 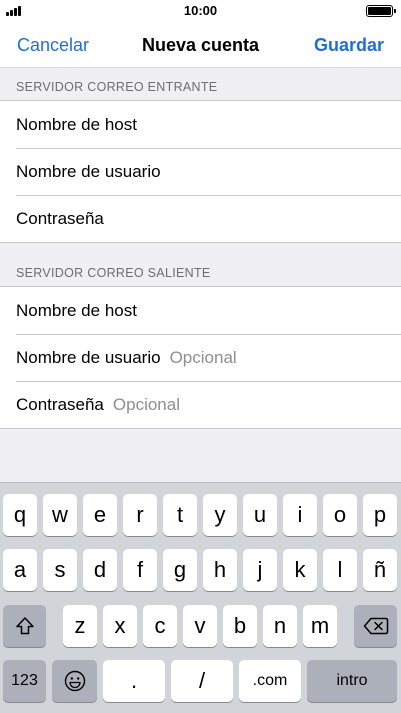 I want to click on outgoing-password-label: Contraseña, so click(x=60, y=404).